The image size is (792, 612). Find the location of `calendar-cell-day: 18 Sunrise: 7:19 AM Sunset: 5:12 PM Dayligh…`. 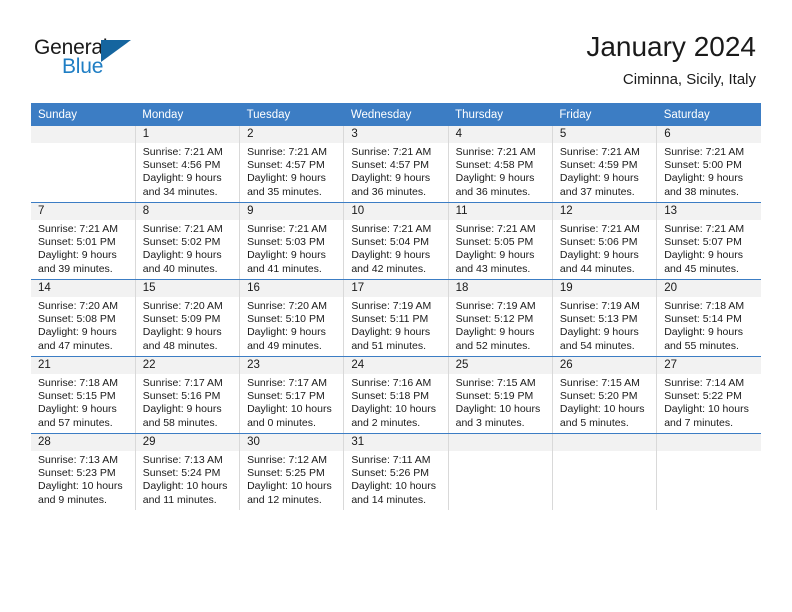

calendar-cell-day: 18 Sunrise: 7:19 AM Sunset: 5:12 PM Dayligh… is located at coordinates (500, 318).